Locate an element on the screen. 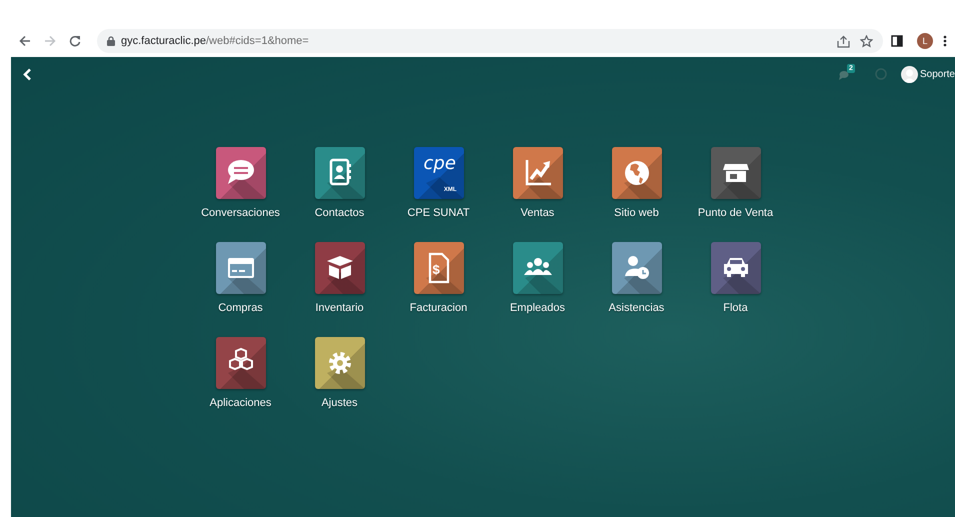 This screenshot has width=955, height=517. app-label: Aplicaciones is located at coordinates (241, 403).